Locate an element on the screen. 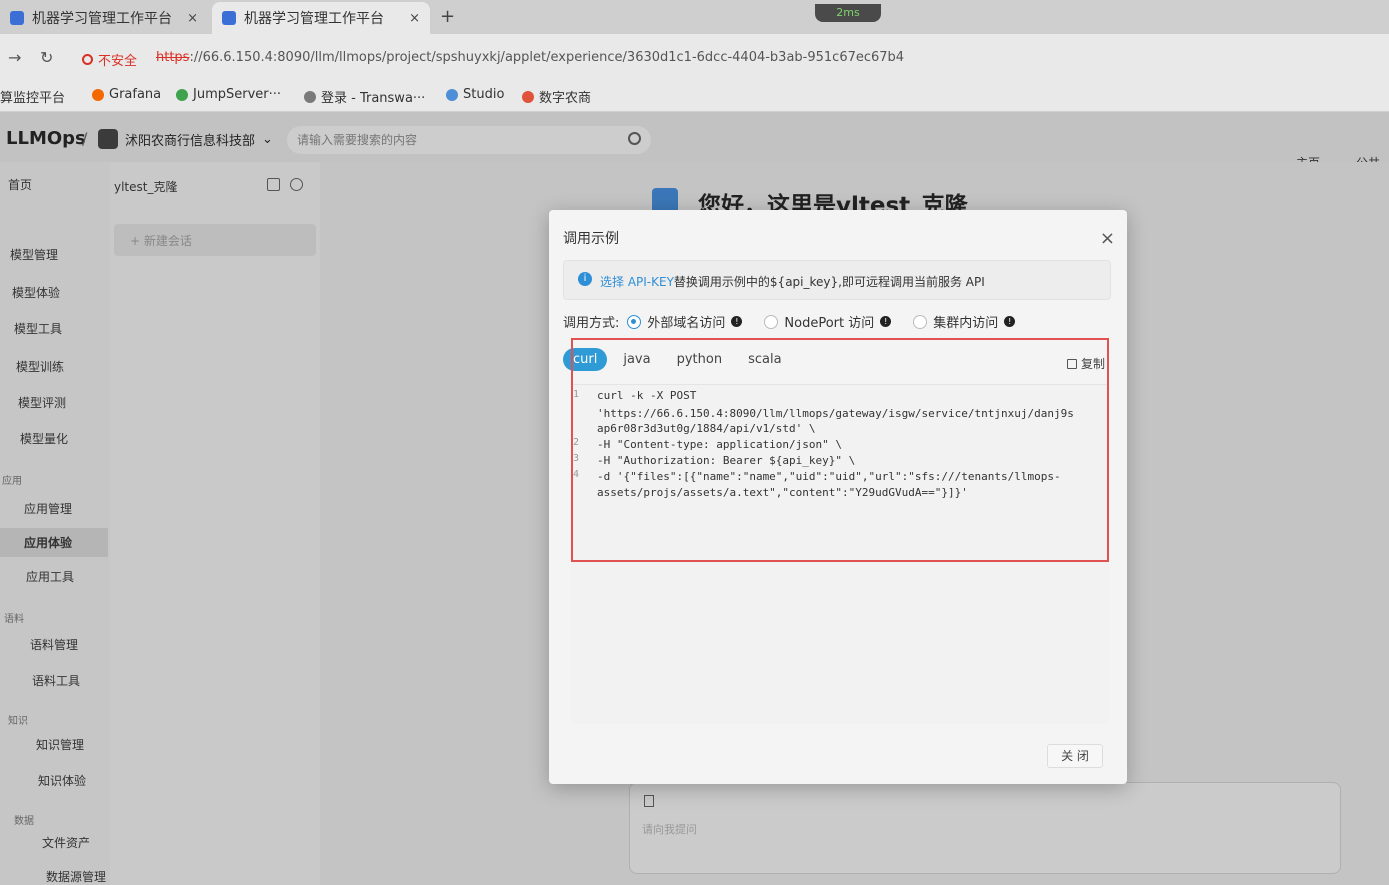 The height and width of the screenshot is (885, 1389). sidebar-item-app-management: 应用管理 is located at coordinates (48, 508).